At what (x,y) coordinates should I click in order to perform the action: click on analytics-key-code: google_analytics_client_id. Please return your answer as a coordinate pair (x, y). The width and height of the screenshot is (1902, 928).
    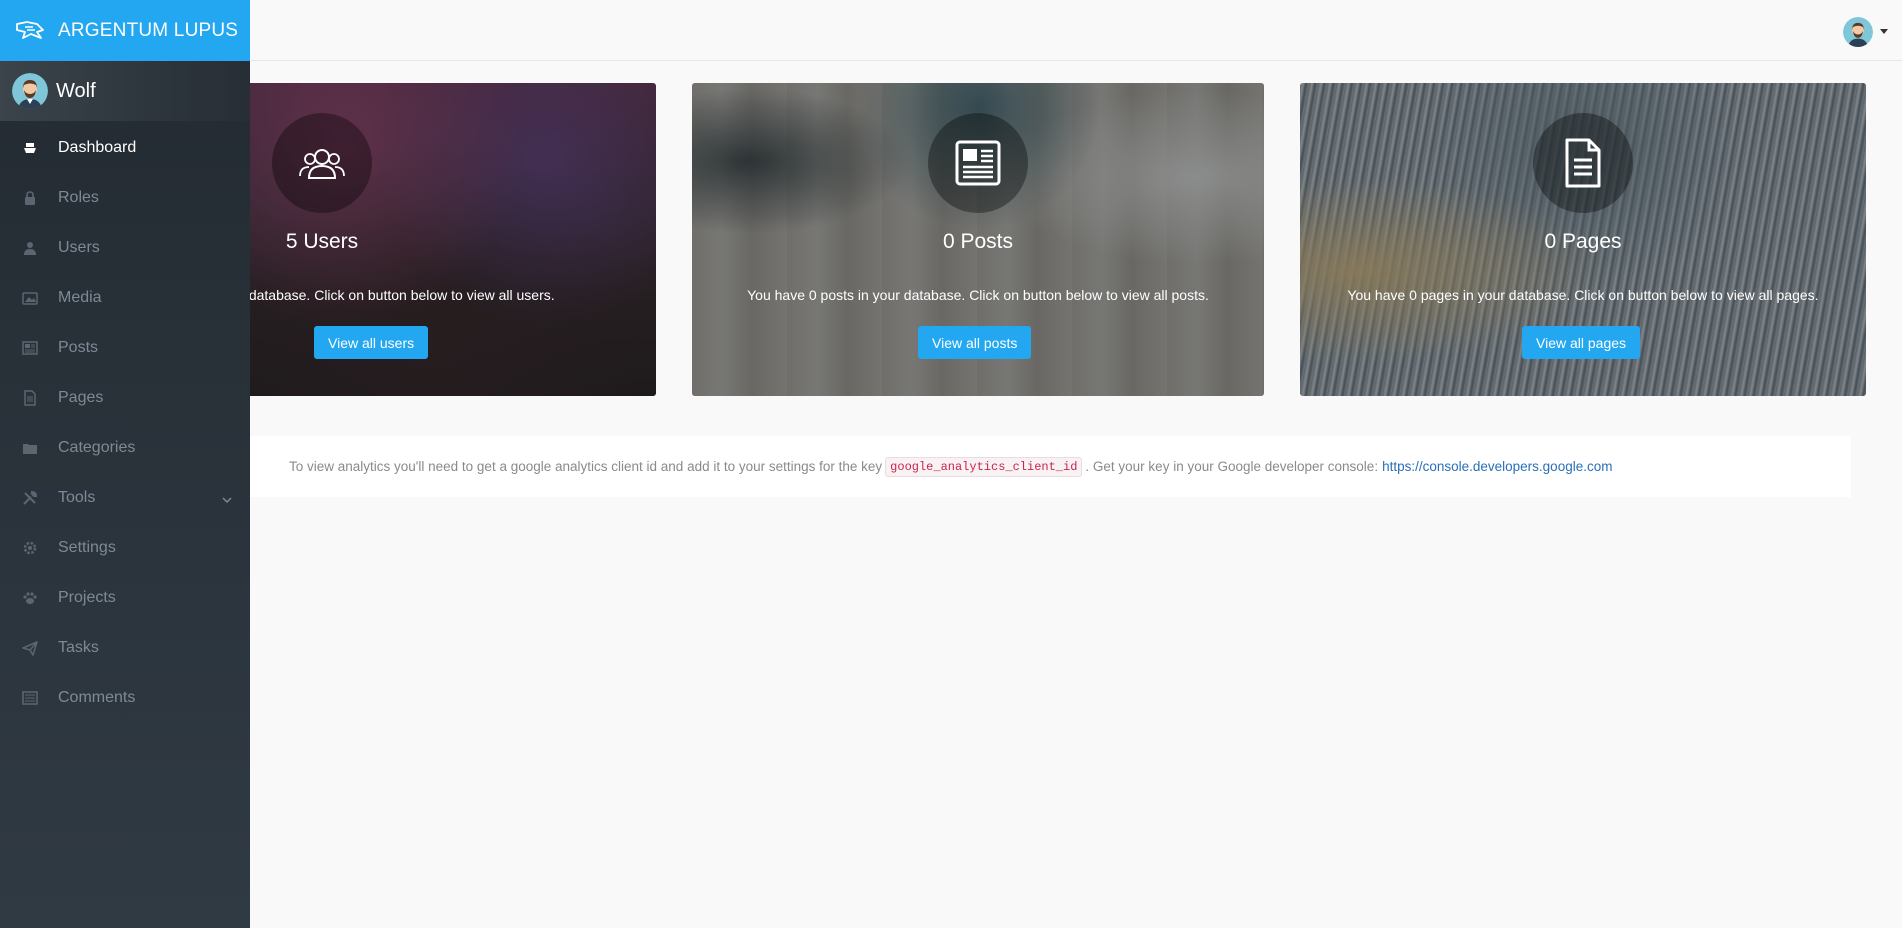
    Looking at the image, I should click on (984, 466).